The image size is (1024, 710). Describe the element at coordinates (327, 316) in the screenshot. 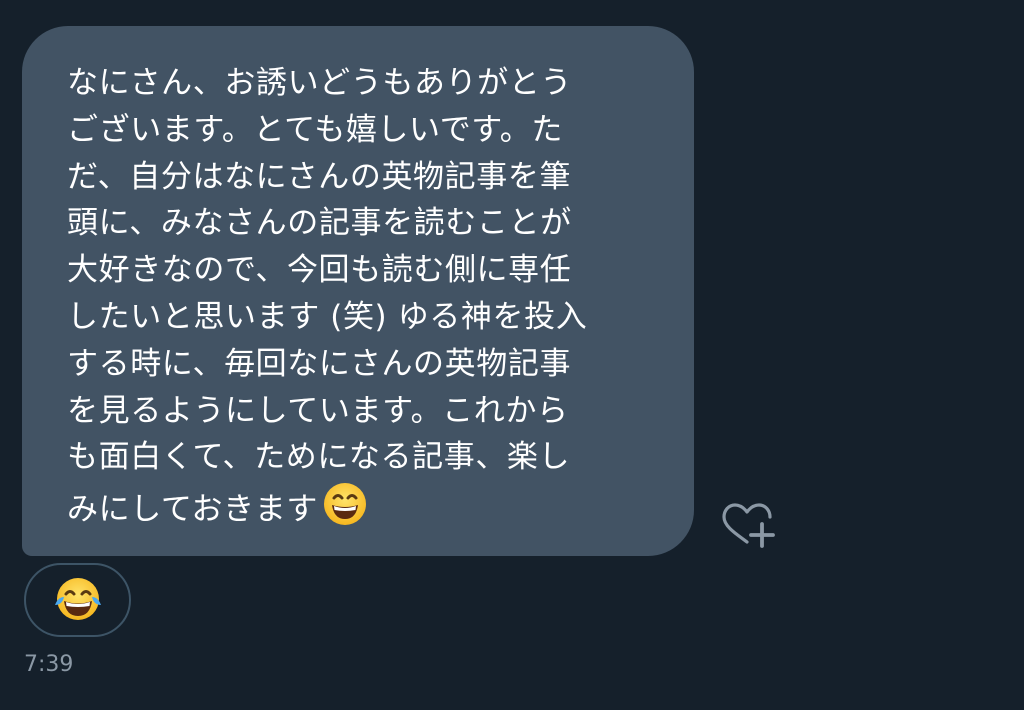

I see `message-line: したいと思います (笑) ゆる神を投入` at that location.